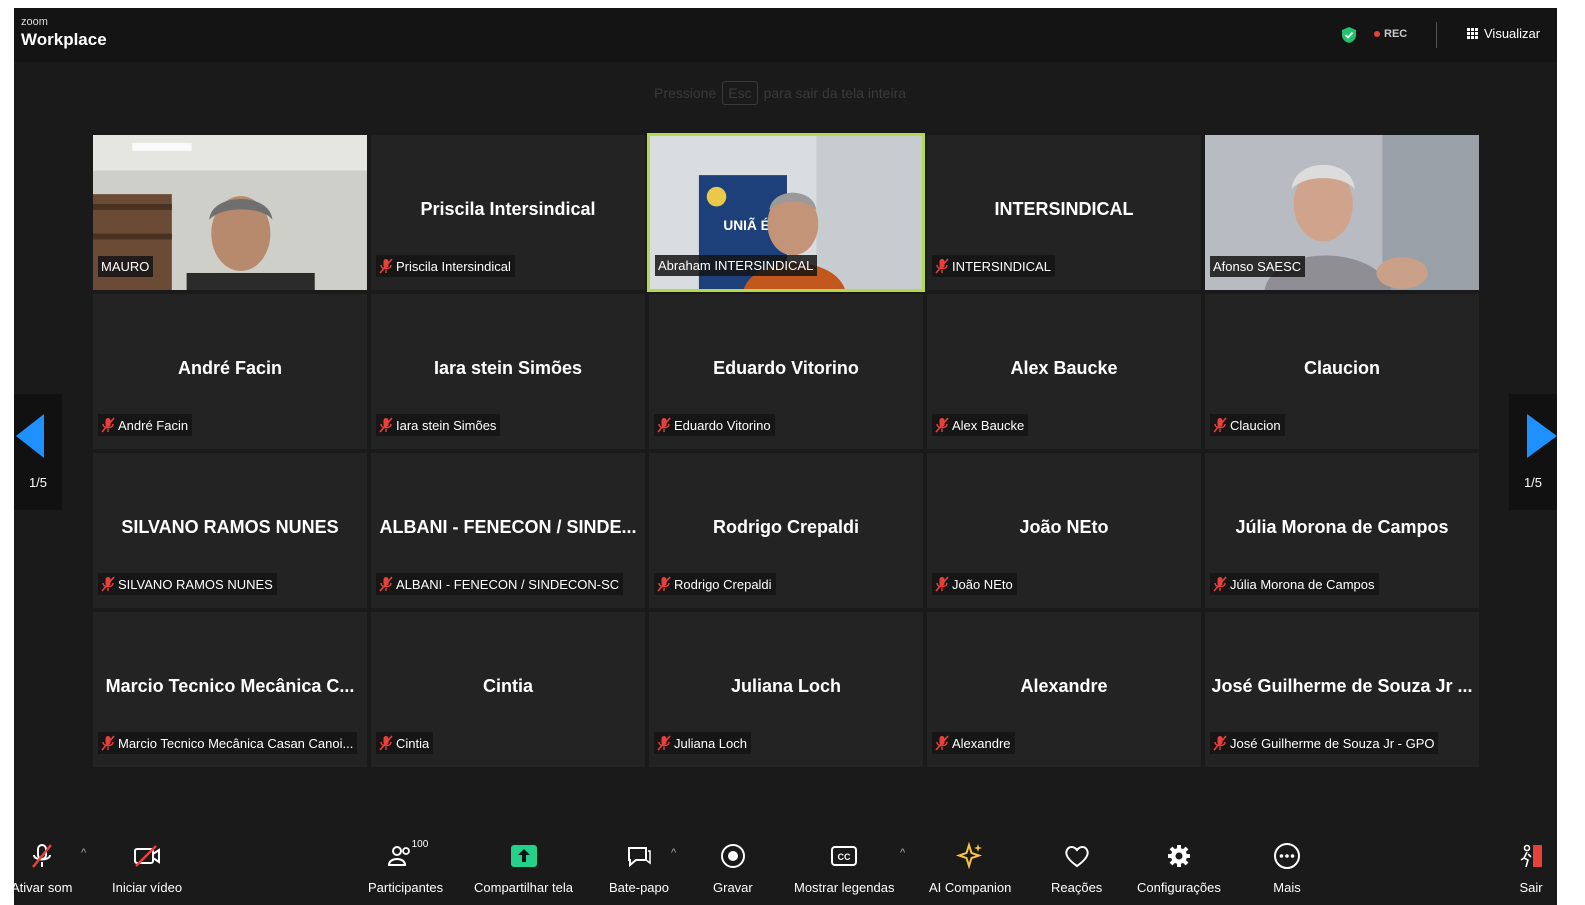  Describe the element at coordinates (147, 868) in the screenshot. I see `start-video-button: Iniciar vídeo` at that location.